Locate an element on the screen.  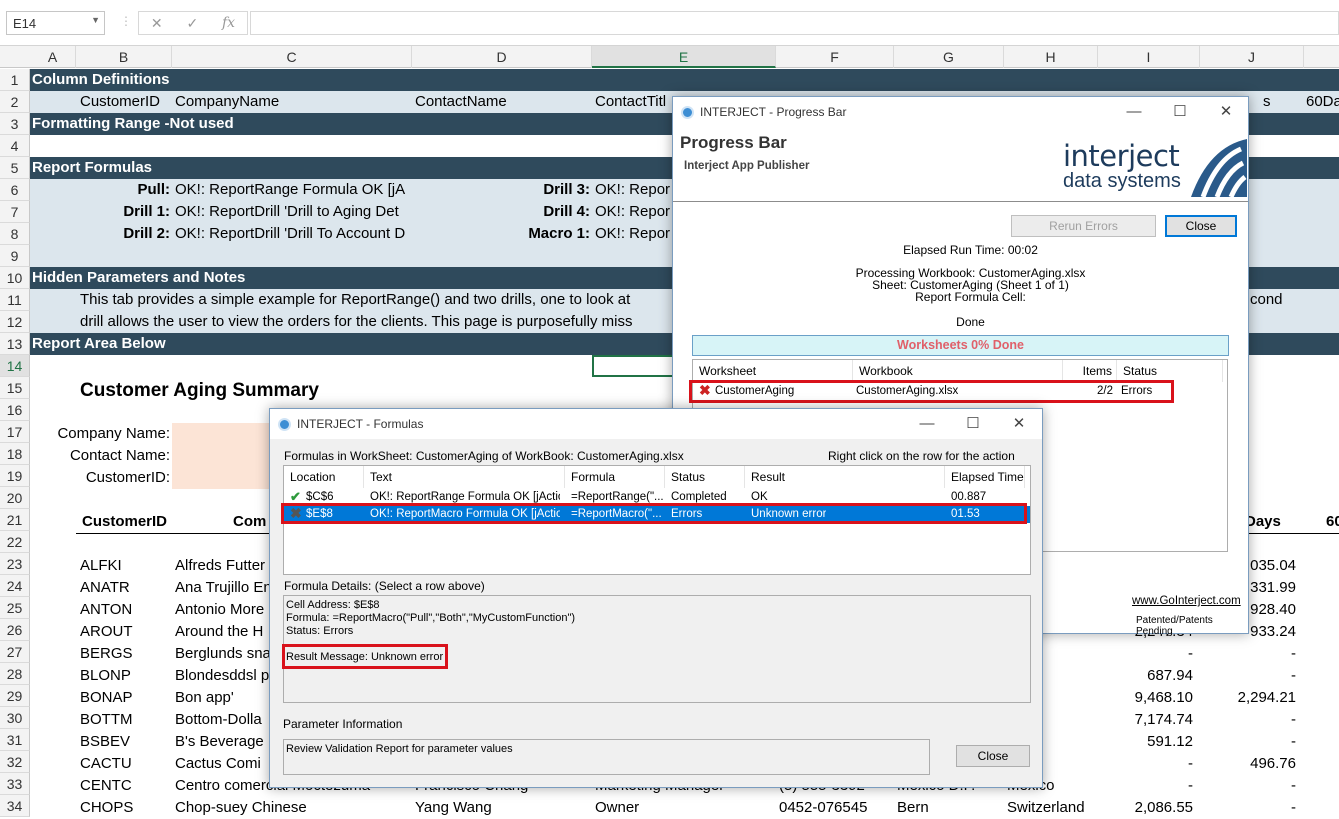
row-header-18: 18 is located at coordinates (15, 454).